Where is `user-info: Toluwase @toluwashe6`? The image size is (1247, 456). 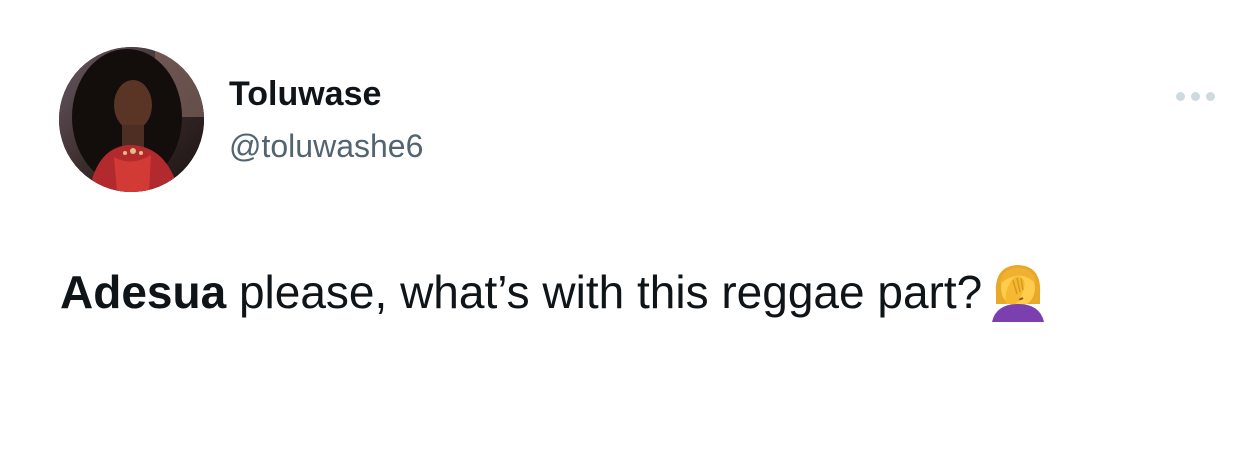
user-info: Toluwase @toluwashe6 is located at coordinates (326, 119).